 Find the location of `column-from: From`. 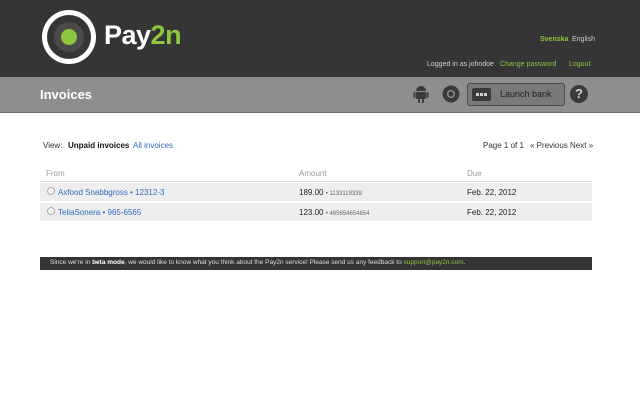

column-from: From is located at coordinates (55, 173).